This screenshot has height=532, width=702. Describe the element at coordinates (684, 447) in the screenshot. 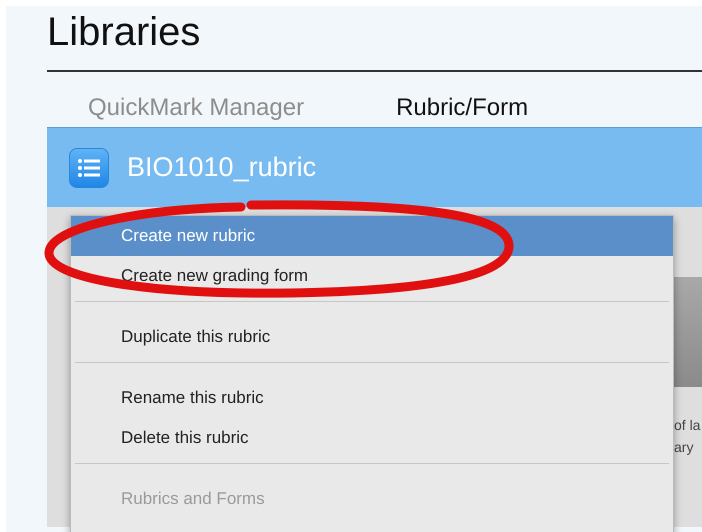

I see `background-text: ary` at that location.